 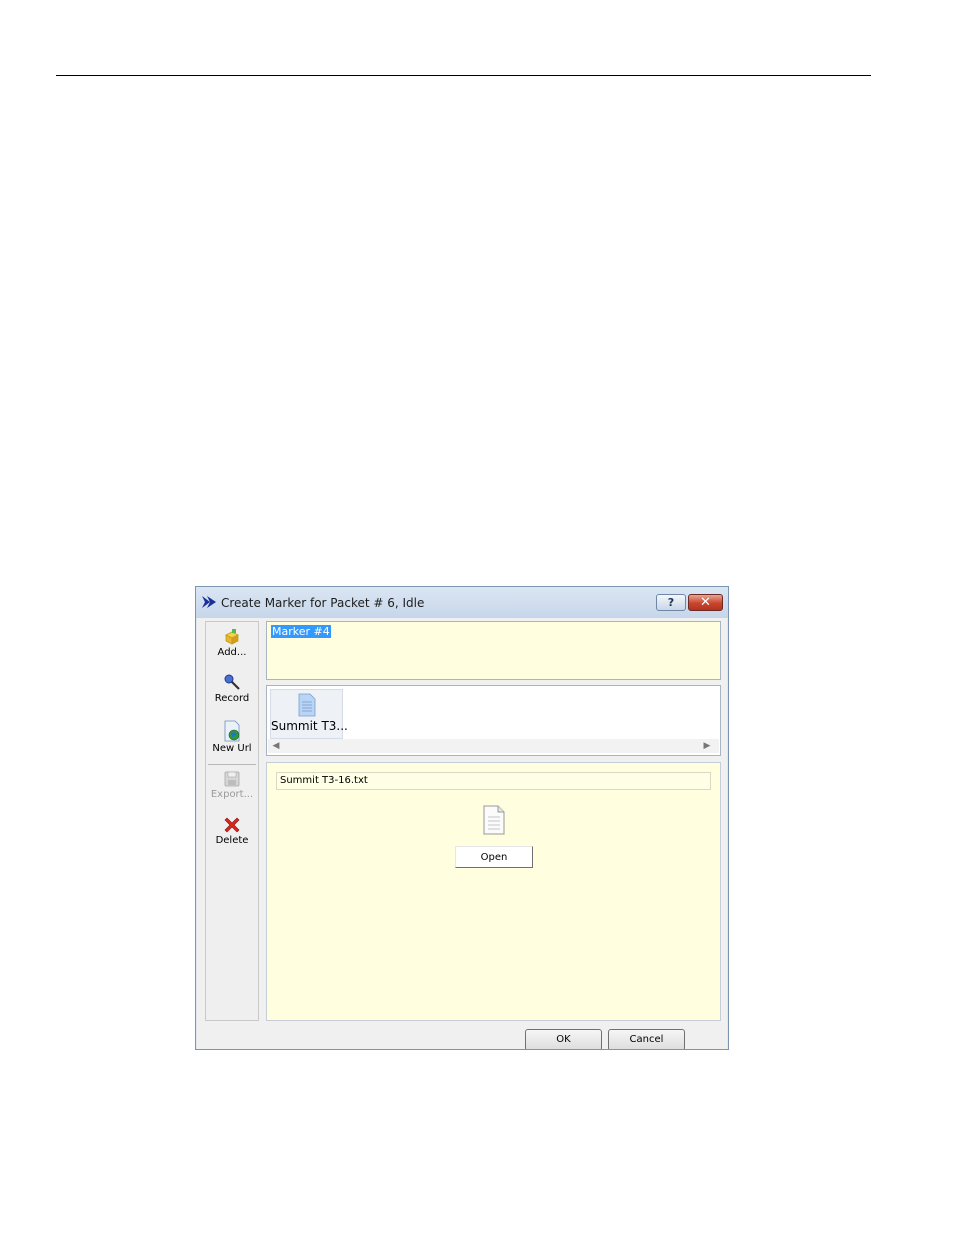 I want to click on record-button: Record, so click(x=232, y=689).